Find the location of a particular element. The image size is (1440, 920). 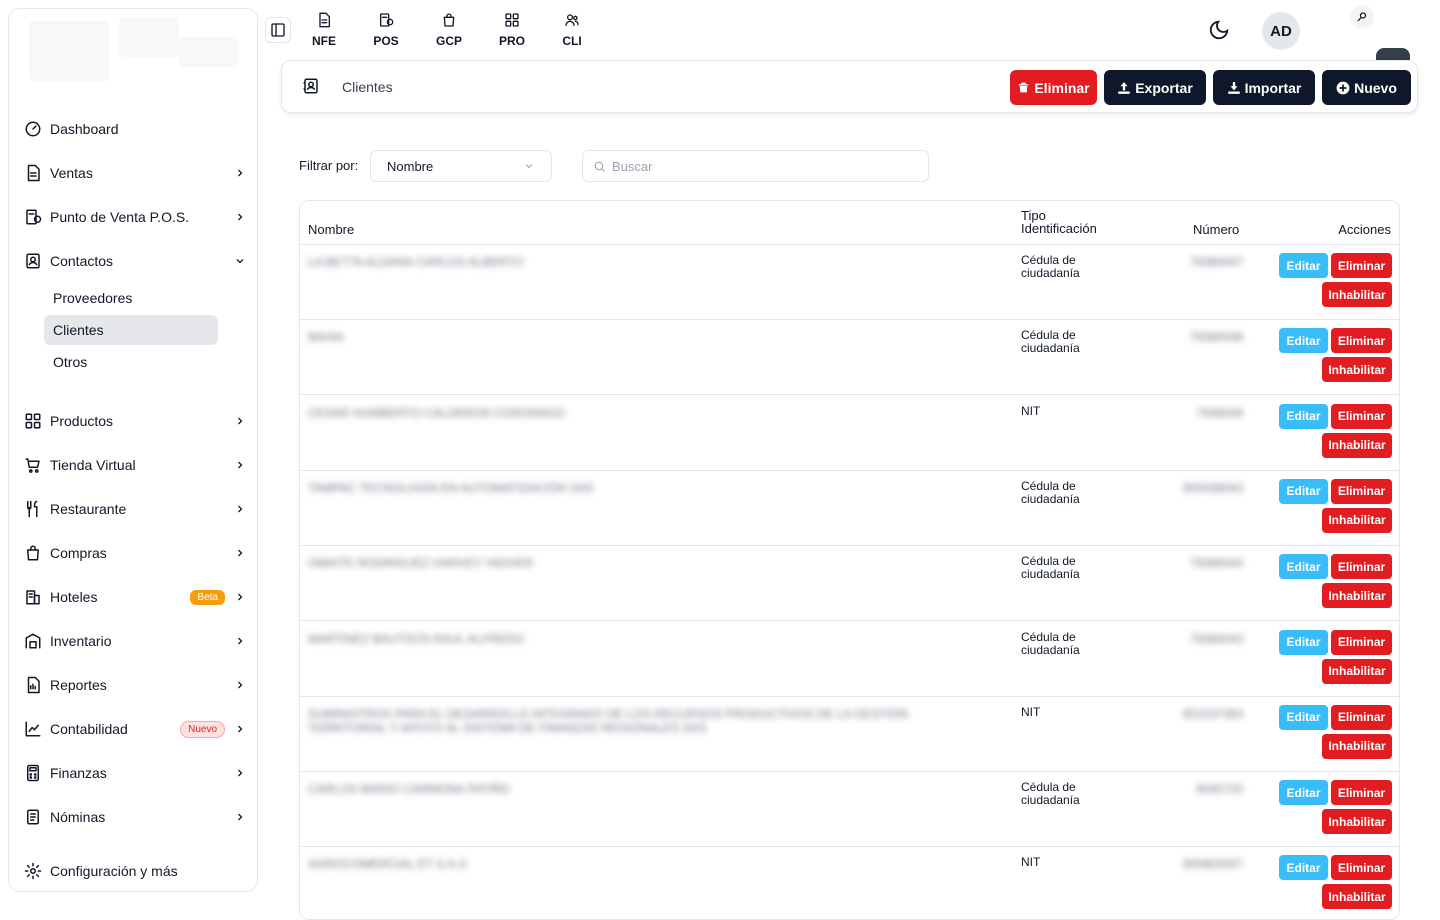

export-button-label: Exportar is located at coordinates (1164, 87).